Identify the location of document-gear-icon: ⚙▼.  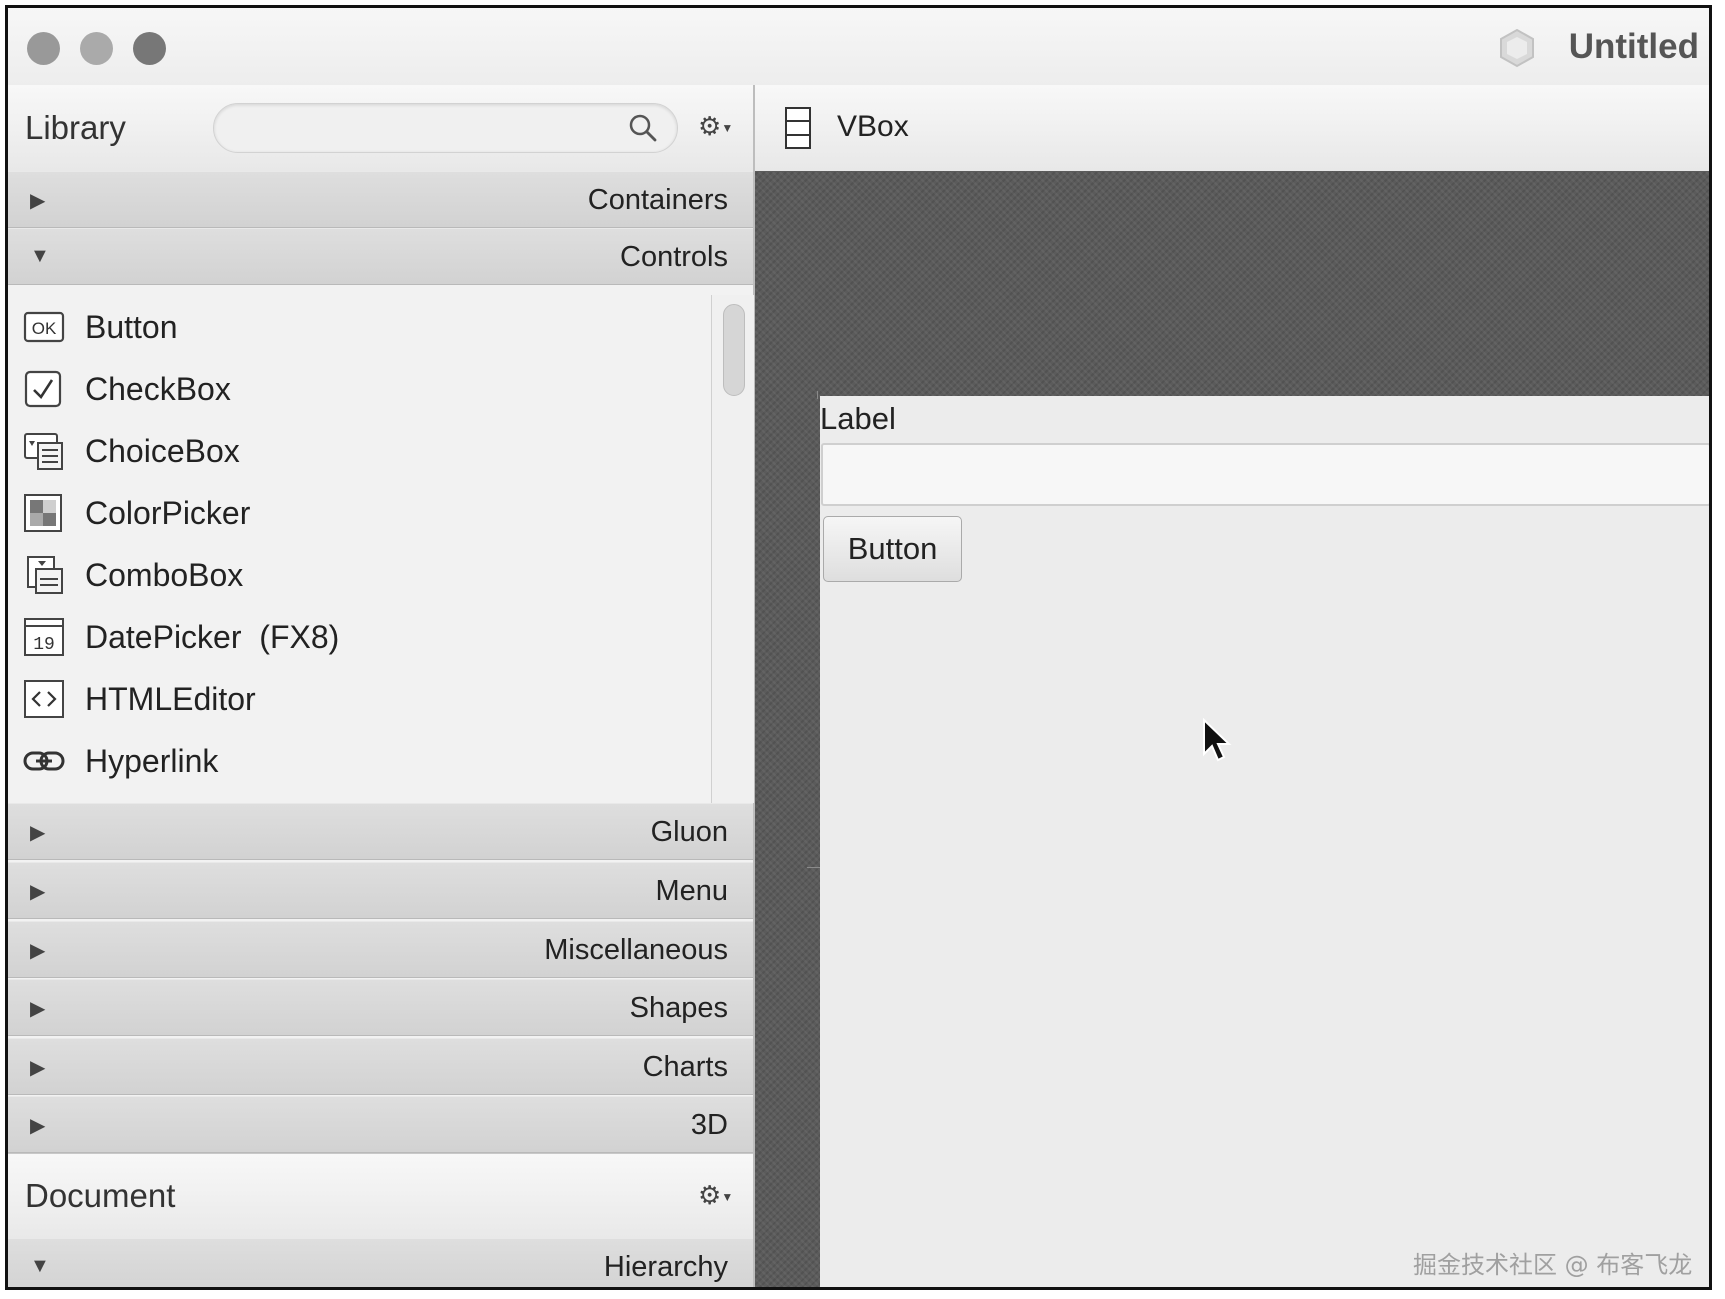
(717, 1195).